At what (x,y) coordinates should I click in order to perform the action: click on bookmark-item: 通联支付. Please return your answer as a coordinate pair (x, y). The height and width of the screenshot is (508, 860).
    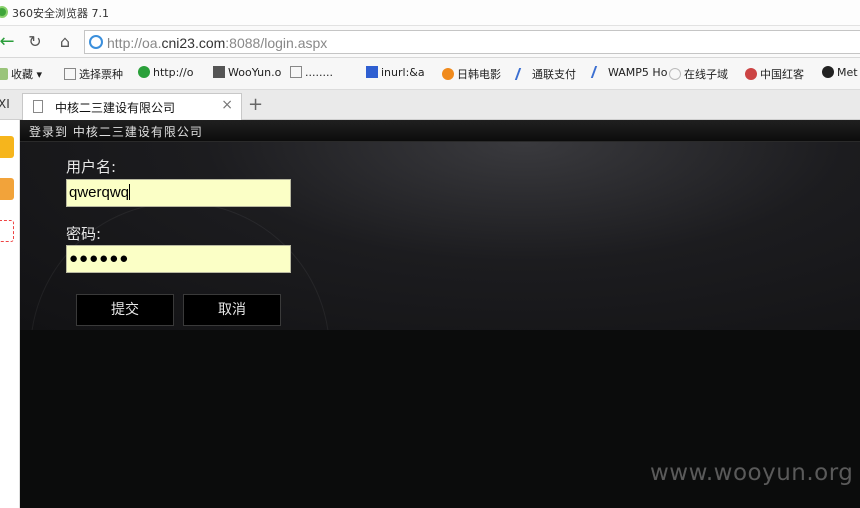
    Looking at the image, I should click on (545, 74).